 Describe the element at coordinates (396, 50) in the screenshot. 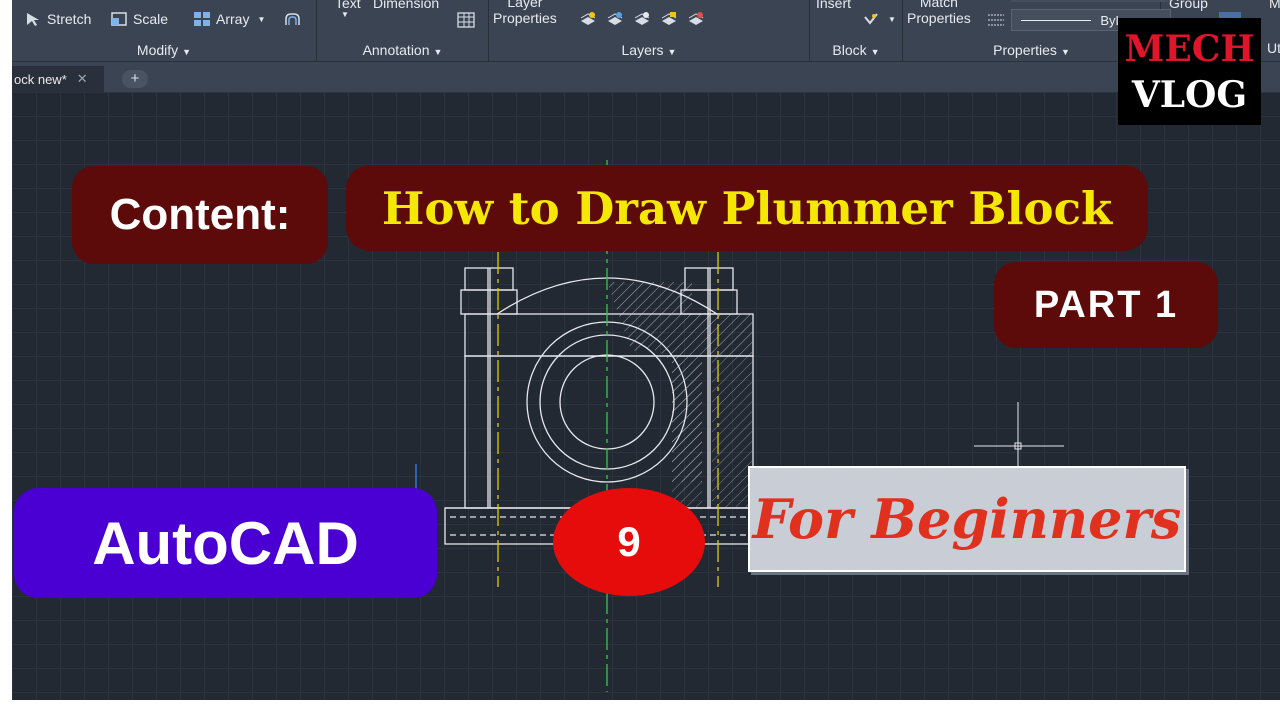

I see `annotation-title-label: Annotation` at that location.